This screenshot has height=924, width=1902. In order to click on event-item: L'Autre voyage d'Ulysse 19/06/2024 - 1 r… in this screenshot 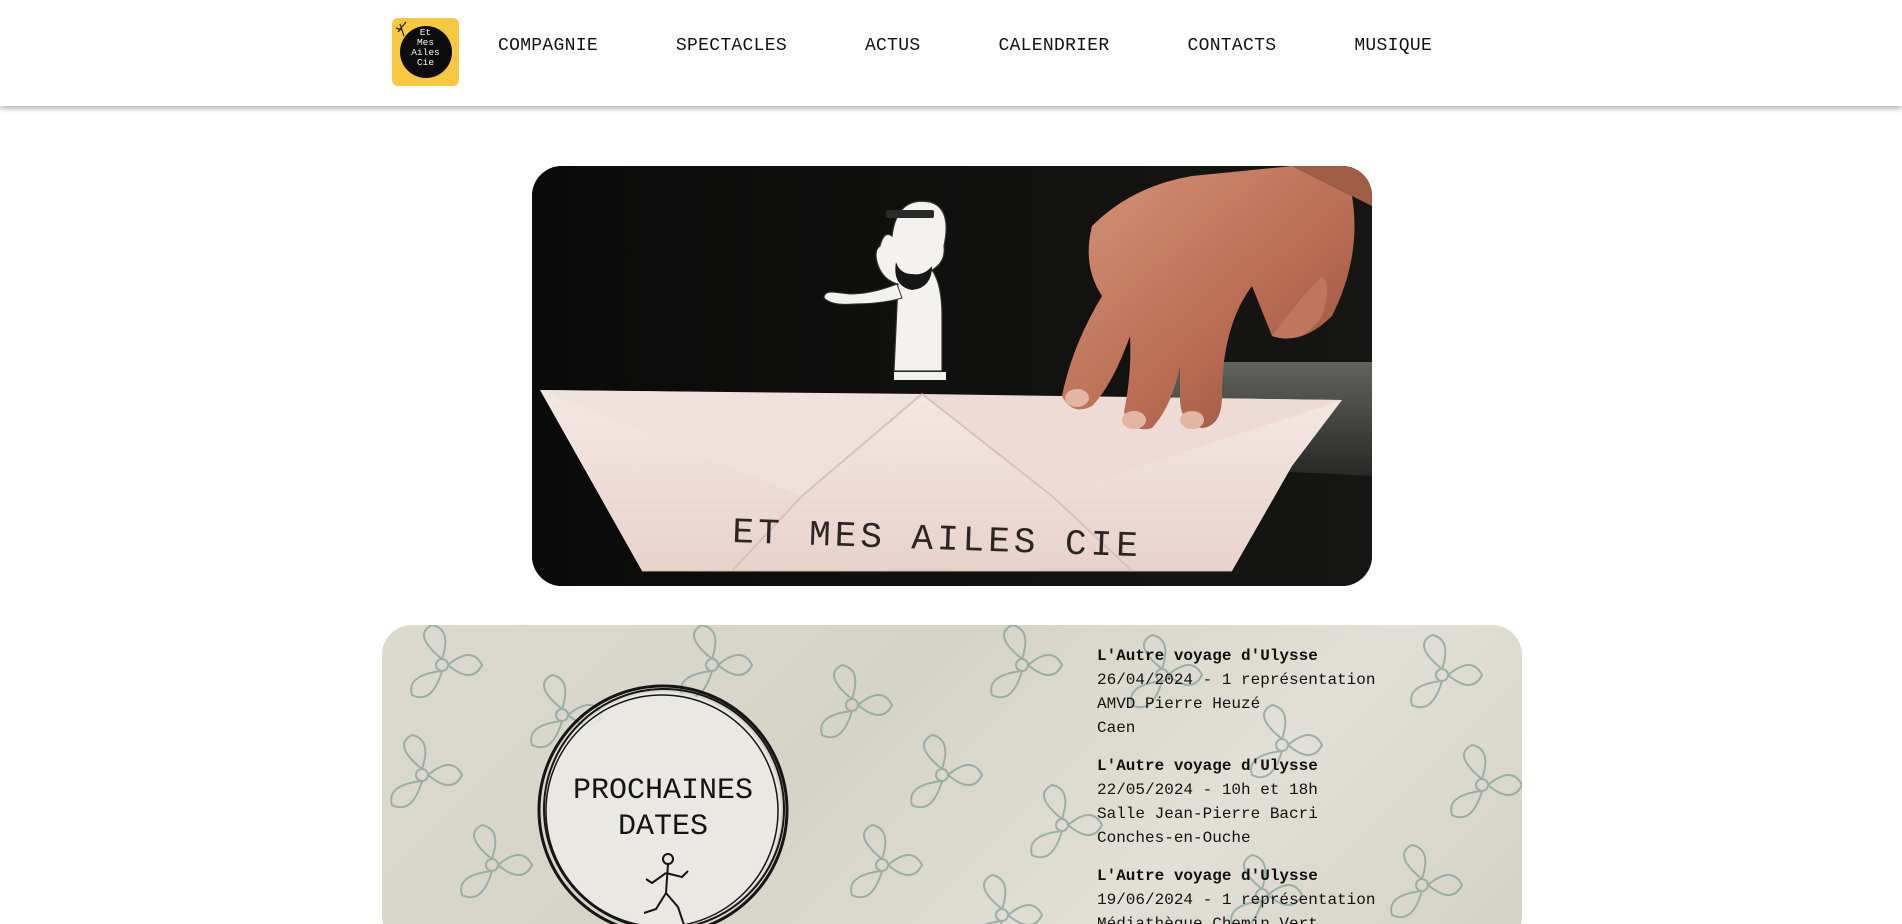, I will do `click(1297, 894)`.